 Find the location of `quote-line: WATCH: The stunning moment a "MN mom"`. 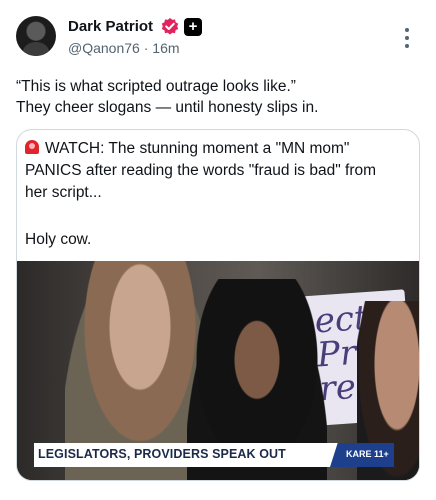

quote-line: WATCH: The stunning moment a "MN mom" is located at coordinates (217, 149).